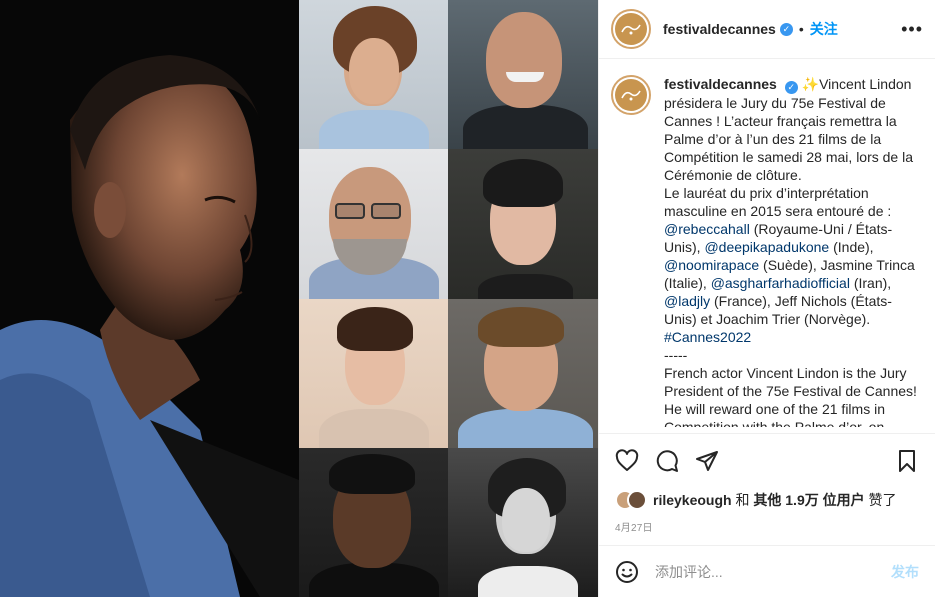  What do you see at coordinates (780, 283) in the screenshot?
I see `mention-asgharfarhadiofficial: @asgharfarhadiofficial` at bounding box center [780, 283].